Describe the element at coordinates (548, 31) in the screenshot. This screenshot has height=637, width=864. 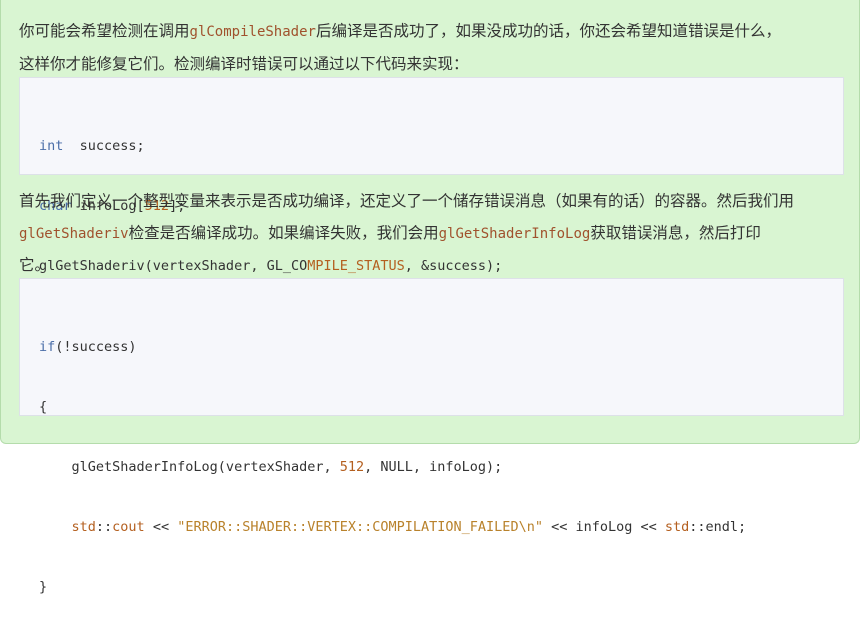
I see `text: 后编译是否成功了，如果没成功的话，你还会希望知道错误是什么，` at that location.